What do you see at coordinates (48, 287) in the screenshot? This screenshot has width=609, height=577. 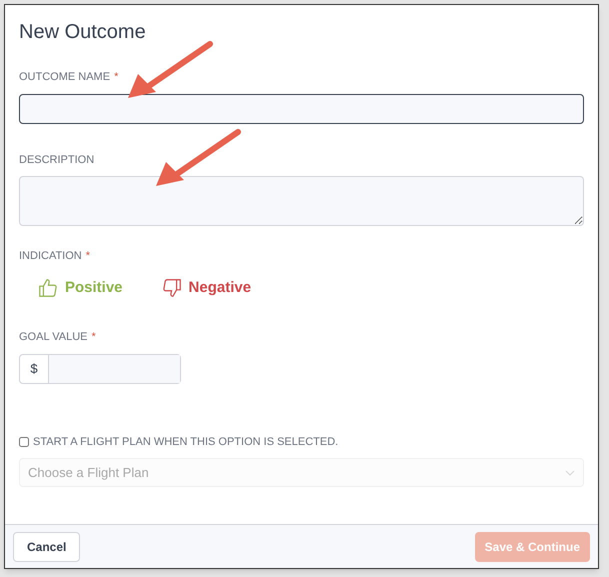 I see `thumbs-up-icon` at bounding box center [48, 287].